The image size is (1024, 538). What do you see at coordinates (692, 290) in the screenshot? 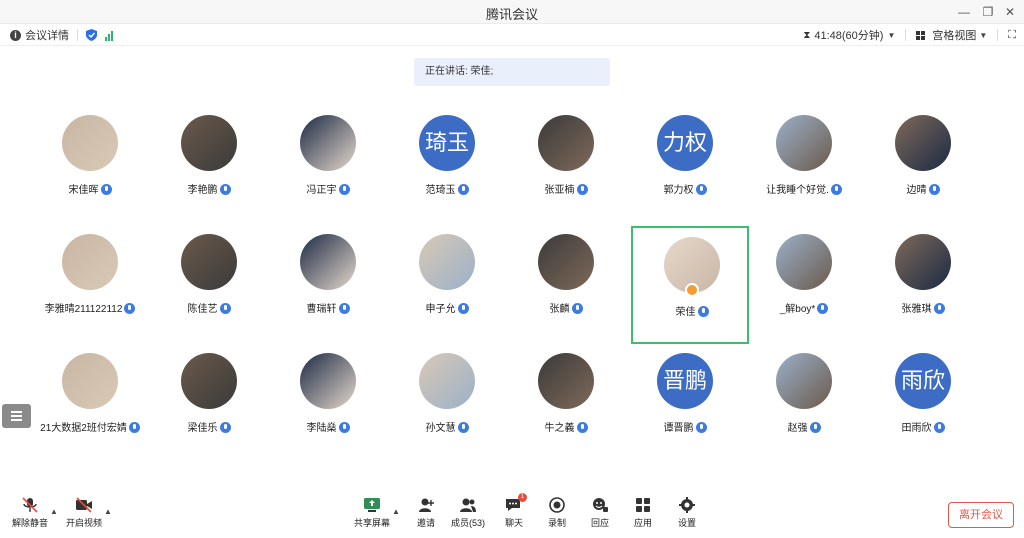
I see `host-badge-icon` at bounding box center [692, 290].